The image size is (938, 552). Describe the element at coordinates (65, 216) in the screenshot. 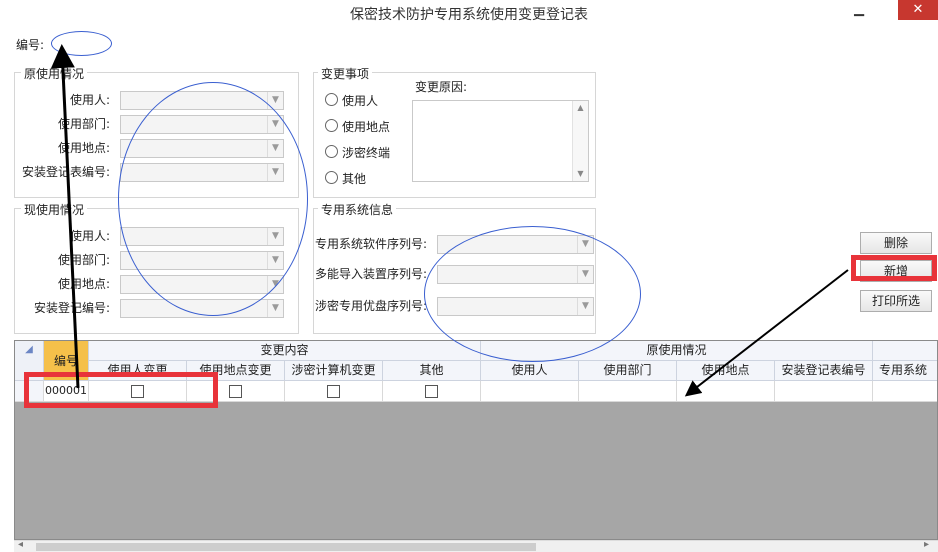

I see `arrow-to-serial` at that location.